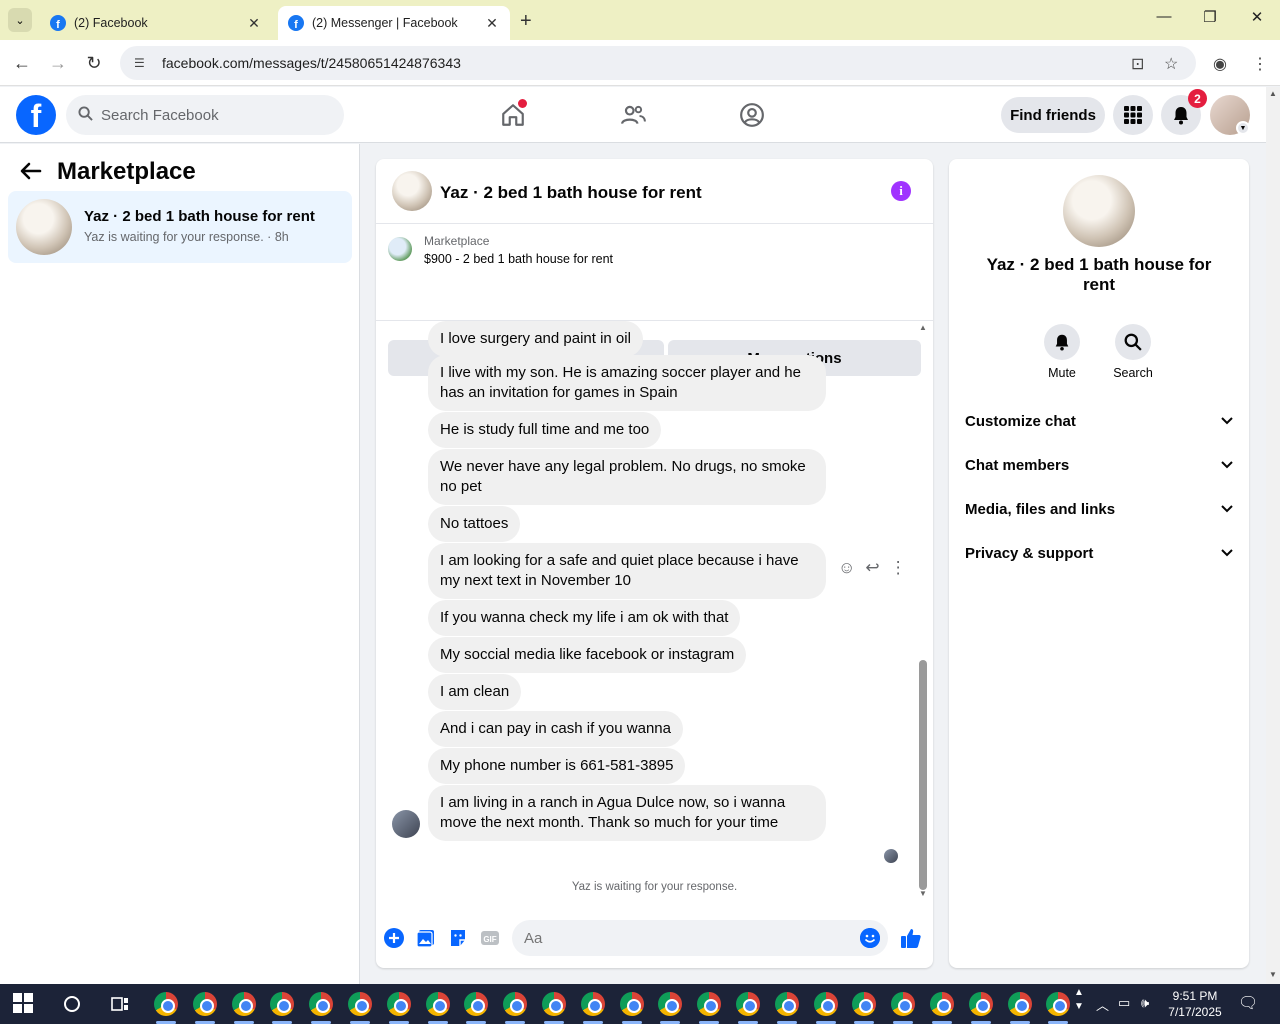  What do you see at coordinates (555, 729) in the screenshot?
I see `message-bubble: And i can pay in cash if you wanna` at bounding box center [555, 729].